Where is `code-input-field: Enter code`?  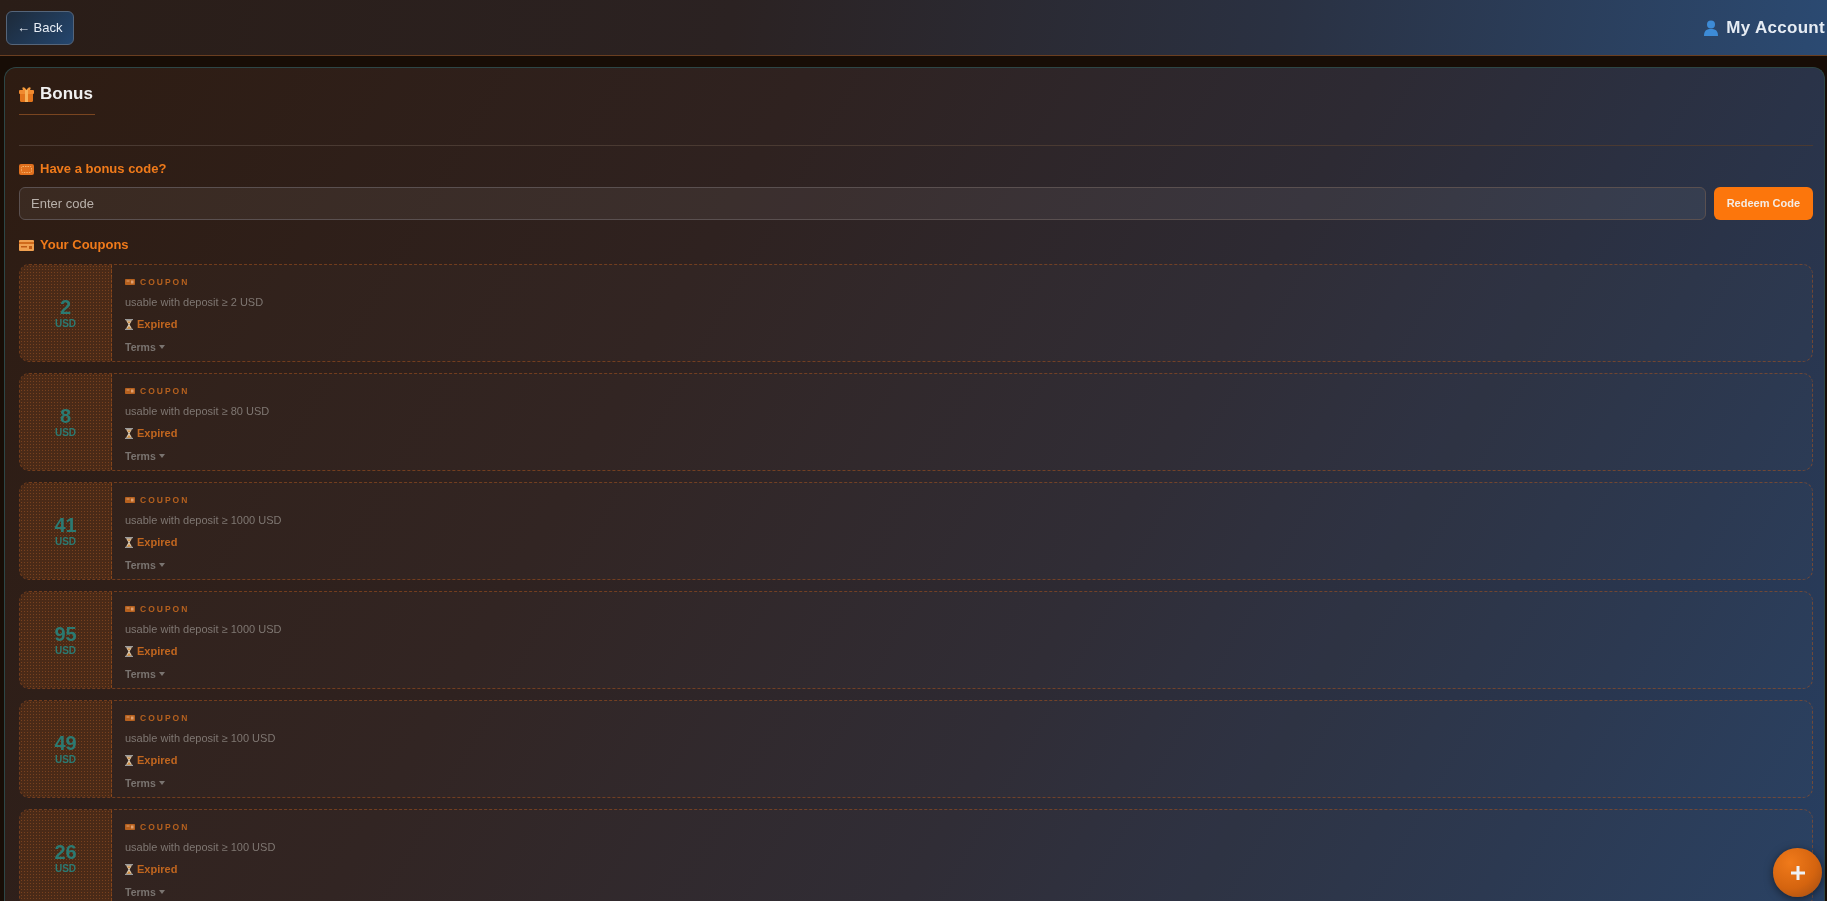 code-input-field: Enter code is located at coordinates (862, 203).